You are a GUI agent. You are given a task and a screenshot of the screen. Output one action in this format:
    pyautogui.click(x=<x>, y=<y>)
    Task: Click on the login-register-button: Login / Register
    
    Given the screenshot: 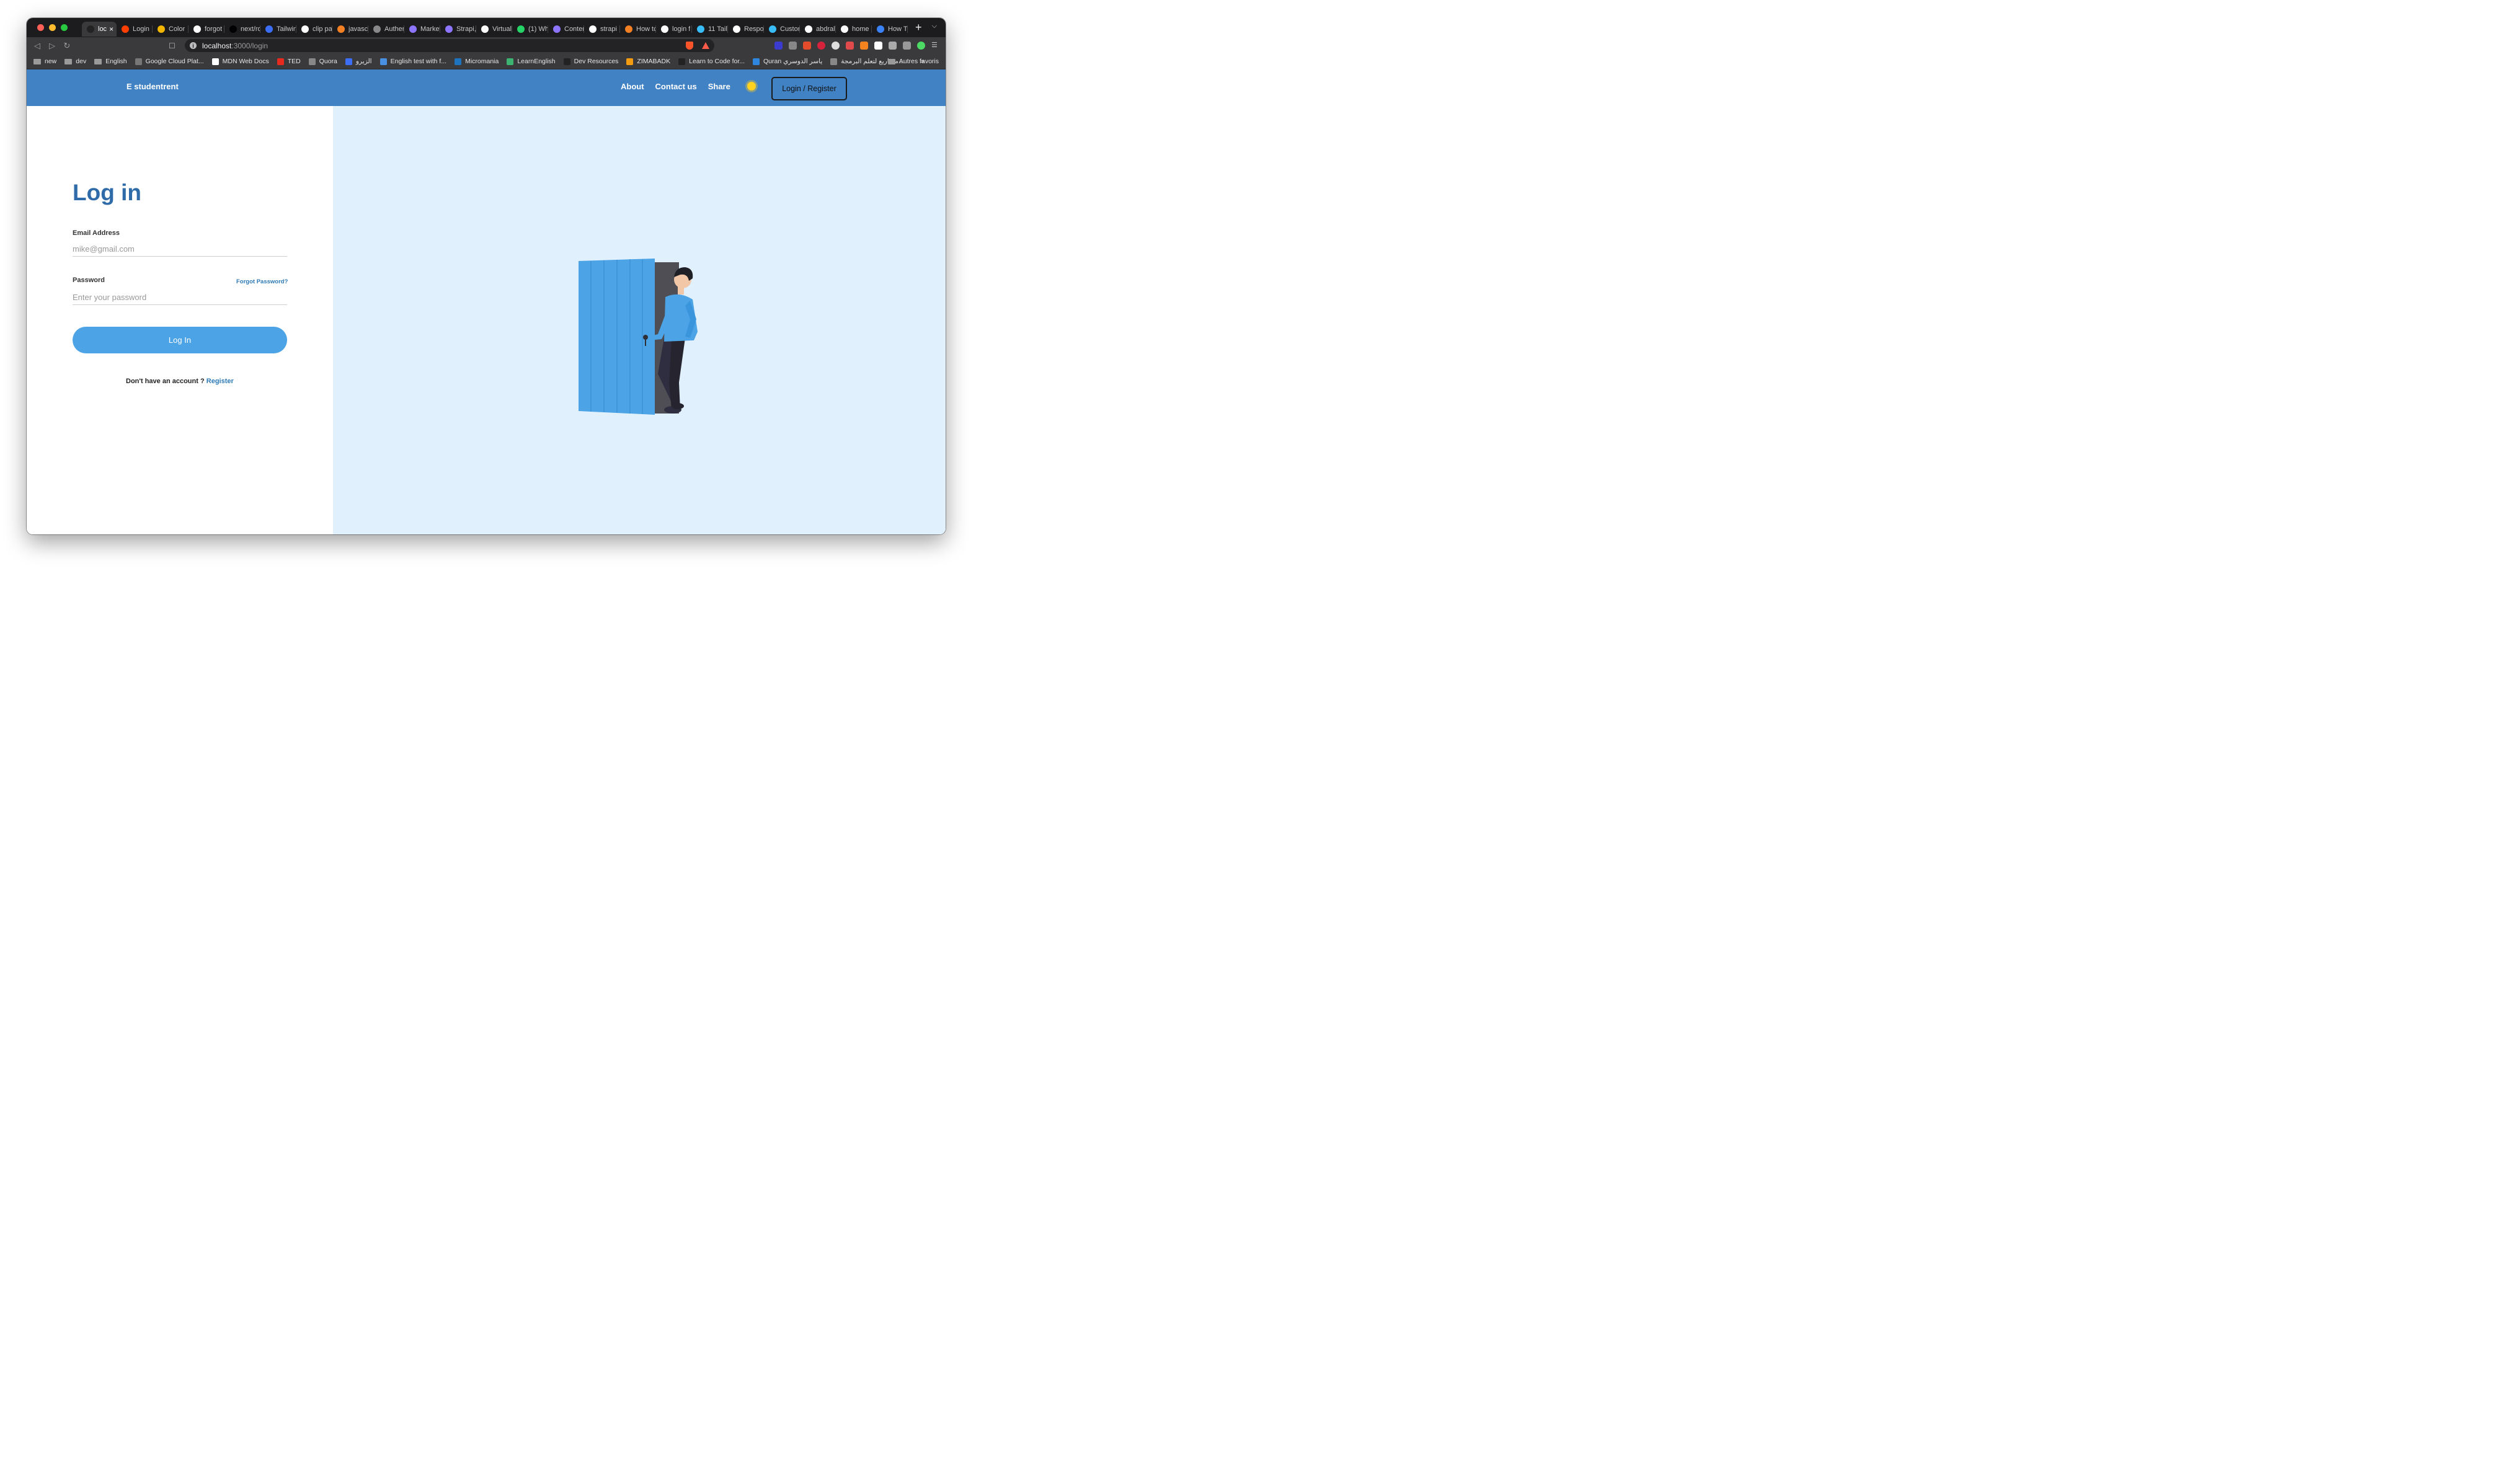 What is the action you would take?
    pyautogui.click(x=809, y=88)
    